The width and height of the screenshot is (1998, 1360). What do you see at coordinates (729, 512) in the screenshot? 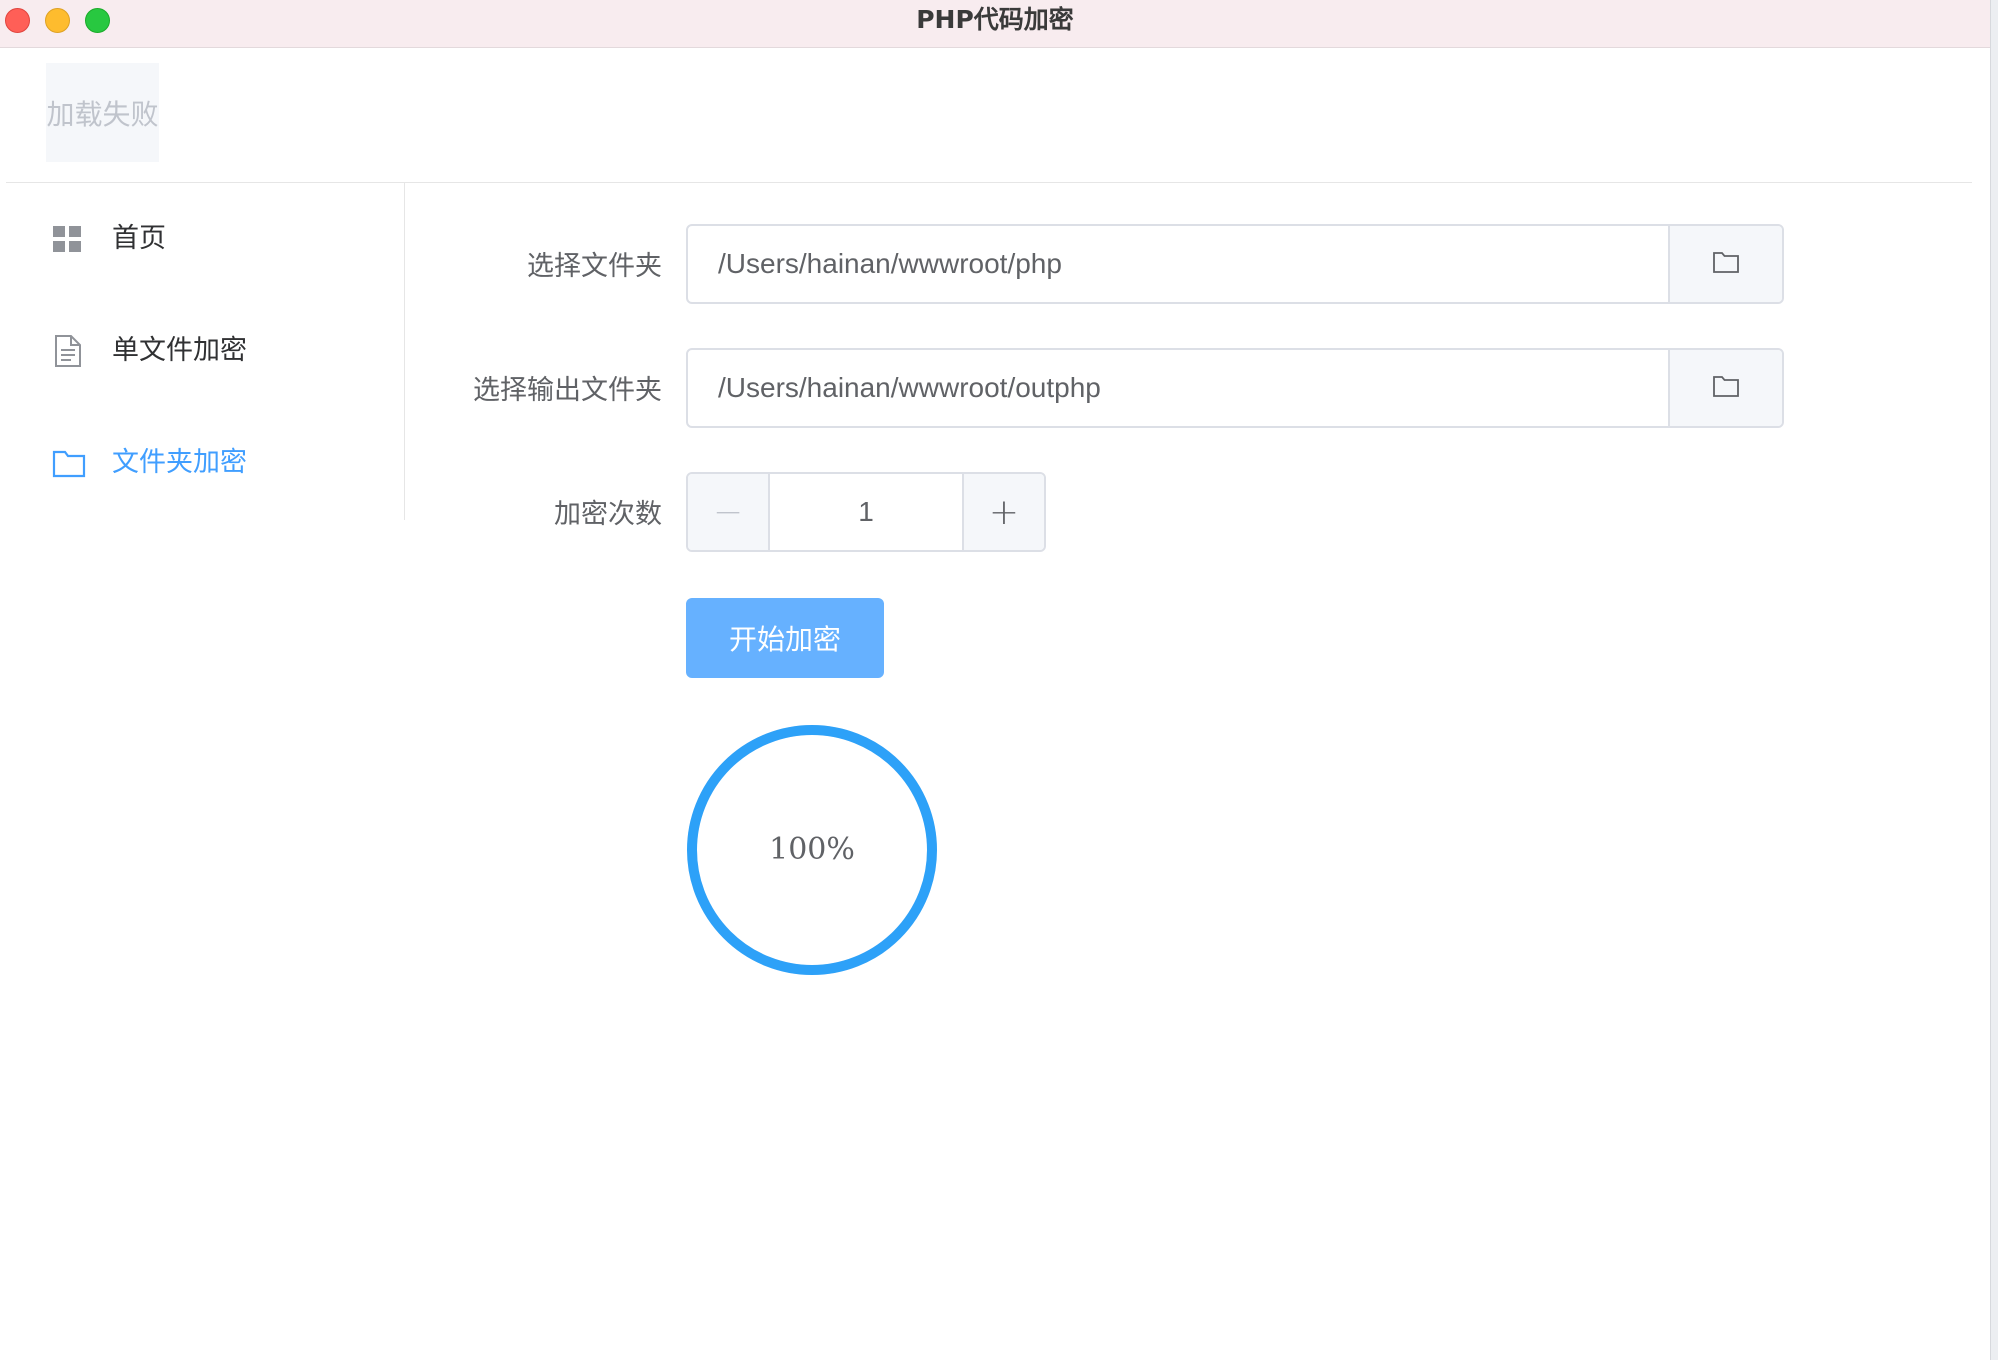
I see `decrement-button: −` at bounding box center [729, 512].